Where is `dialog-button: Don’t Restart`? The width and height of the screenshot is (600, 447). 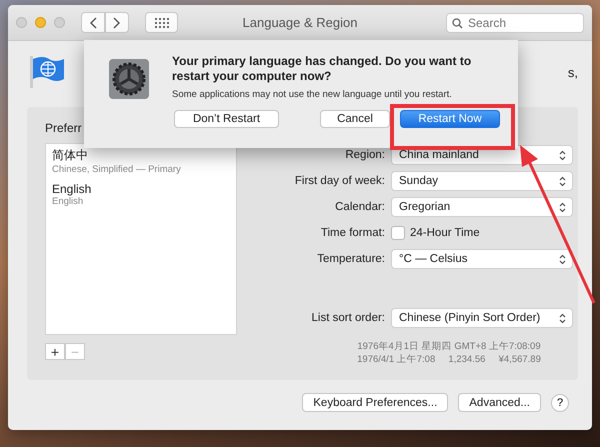 dialog-button: Don’t Restart is located at coordinates (226, 119).